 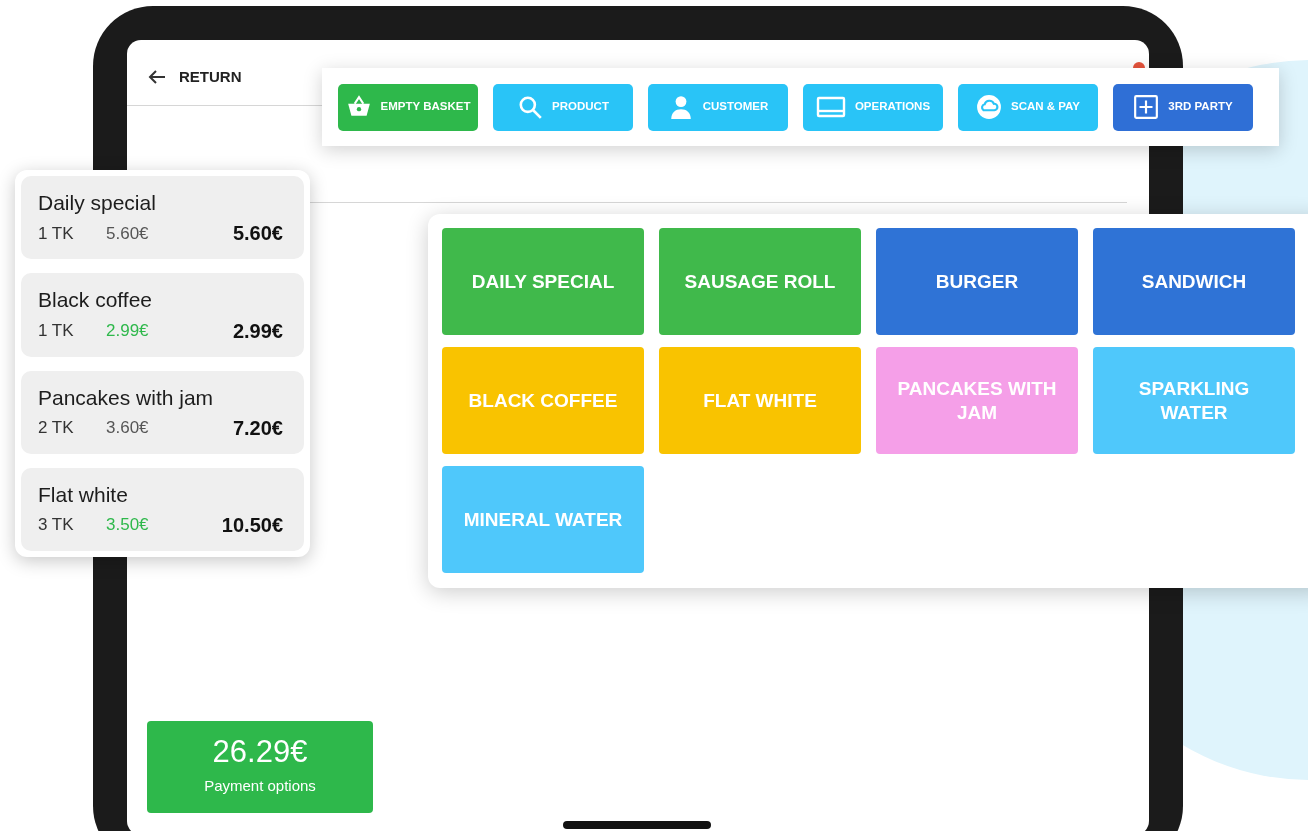 What do you see at coordinates (162, 218) in the screenshot?
I see `order-item: Daily special 1 TK 5.60€ 5.60€` at bounding box center [162, 218].